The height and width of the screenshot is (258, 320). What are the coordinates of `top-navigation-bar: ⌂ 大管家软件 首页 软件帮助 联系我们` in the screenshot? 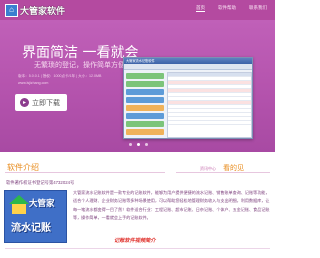 It's located at (137, 10).